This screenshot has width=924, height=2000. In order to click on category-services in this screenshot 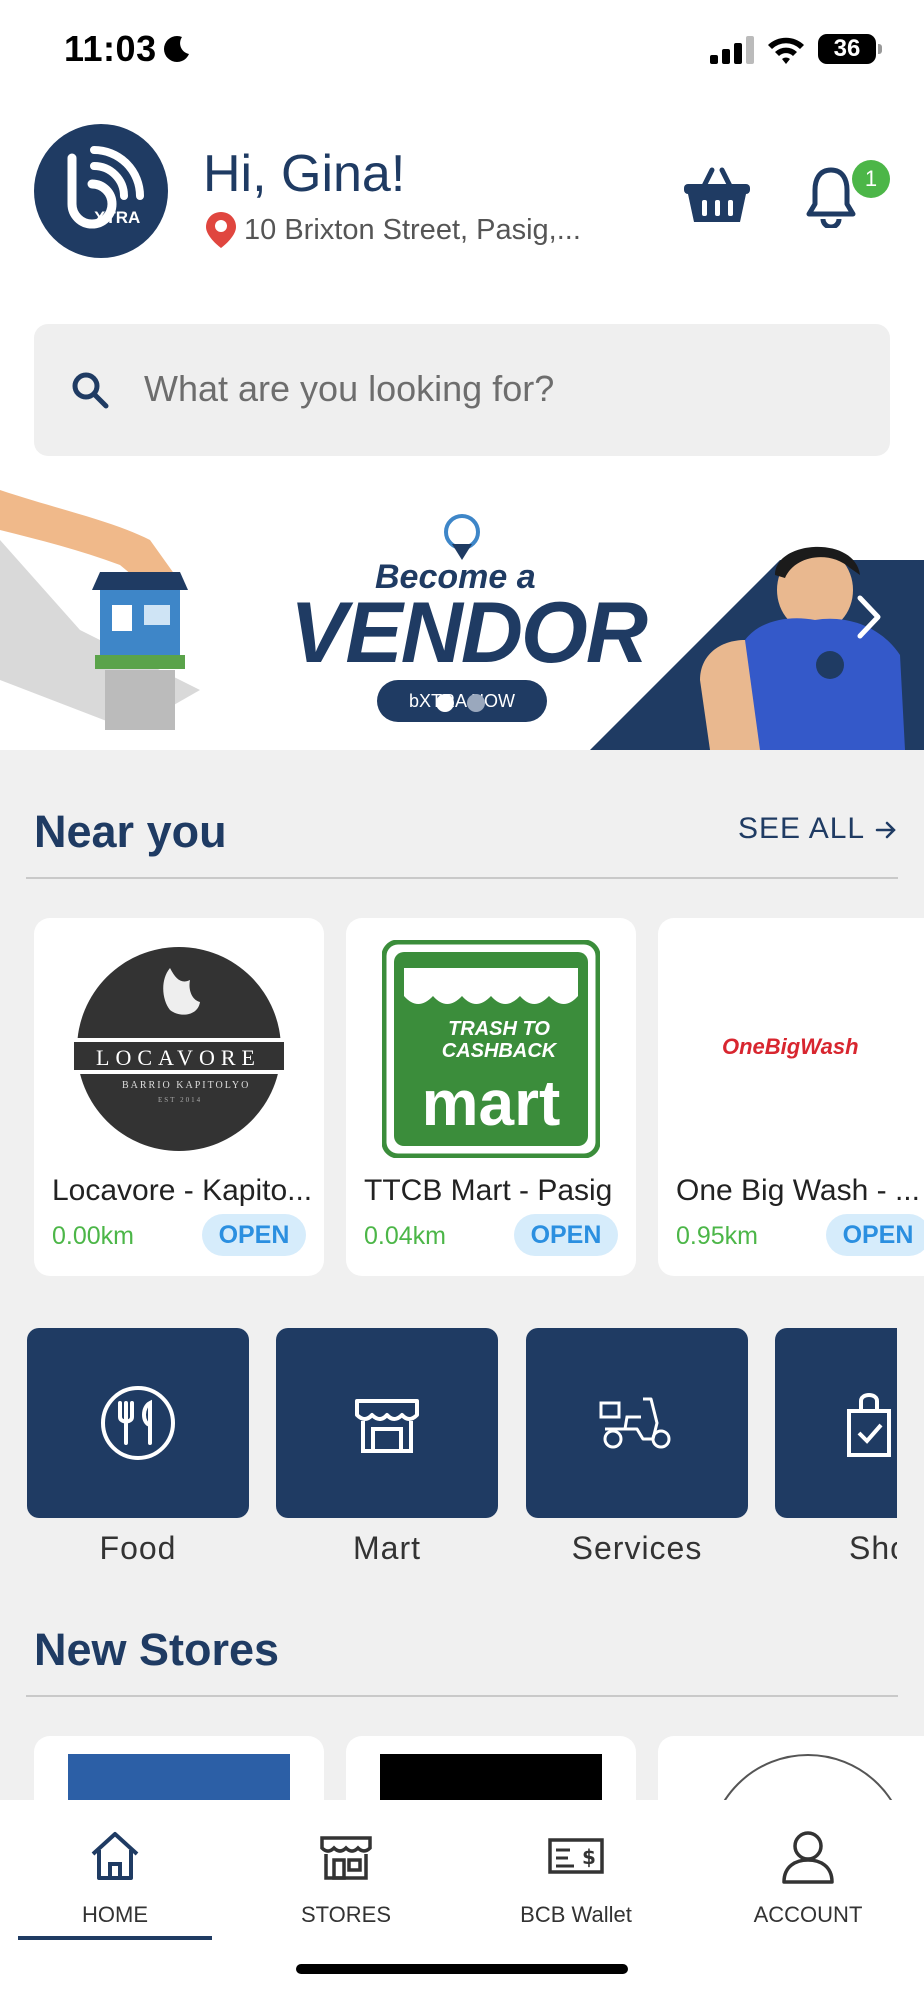, I will do `click(637, 1423)`.